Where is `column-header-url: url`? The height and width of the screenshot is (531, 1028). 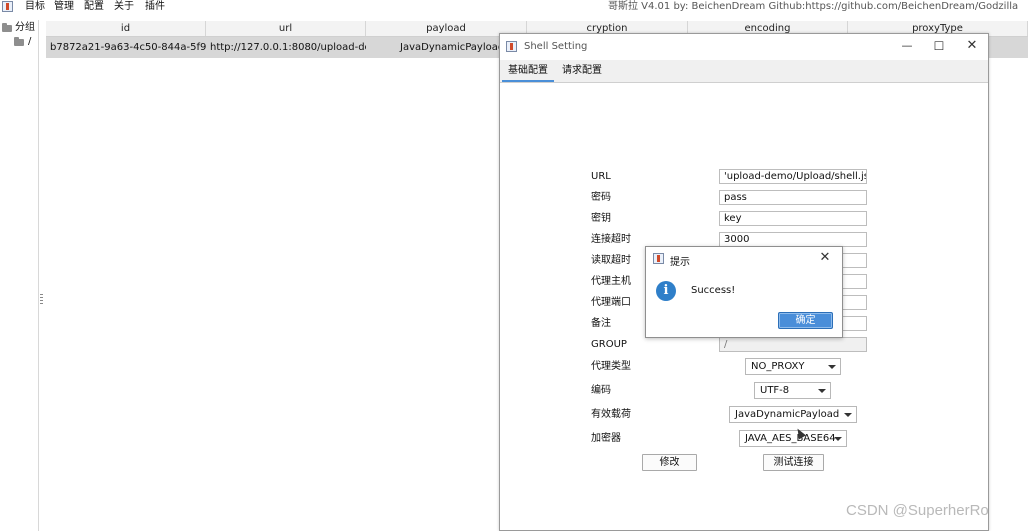 column-header-url: url is located at coordinates (286, 28).